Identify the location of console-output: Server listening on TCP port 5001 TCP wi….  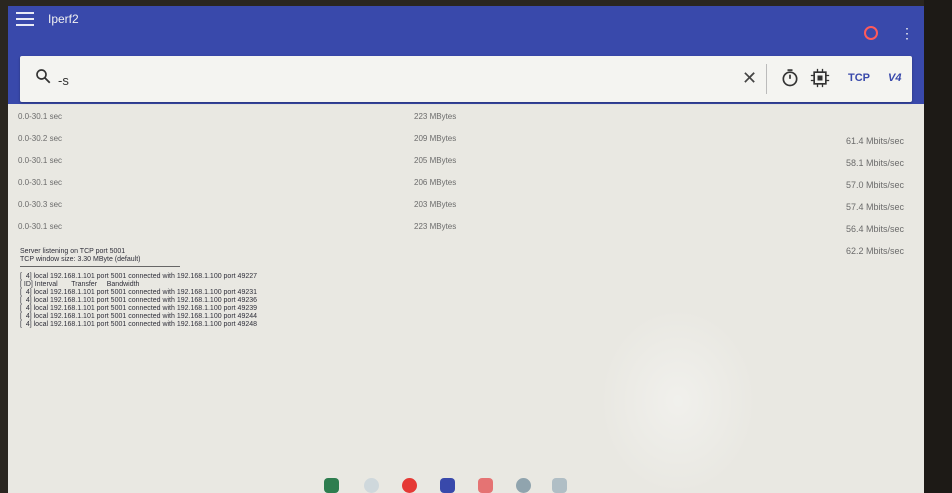
(200, 288).